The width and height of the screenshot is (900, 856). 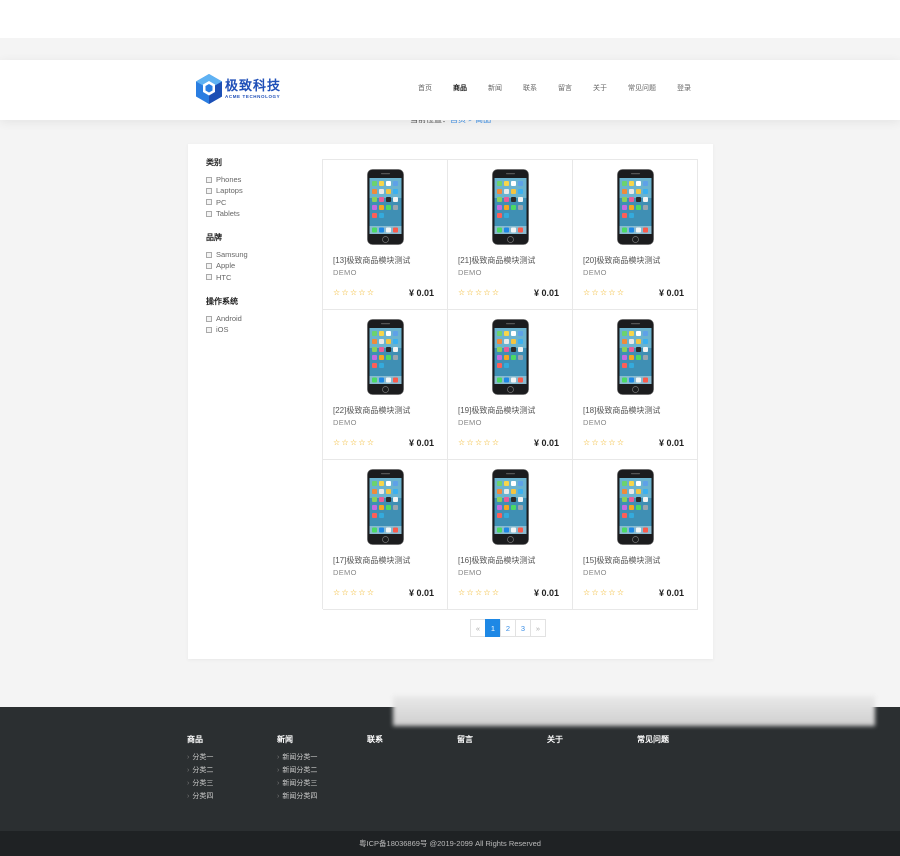 What do you see at coordinates (555, 740) in the screenshot?
I see `footer-col-title: 关于` at bounding box center [555, 740].